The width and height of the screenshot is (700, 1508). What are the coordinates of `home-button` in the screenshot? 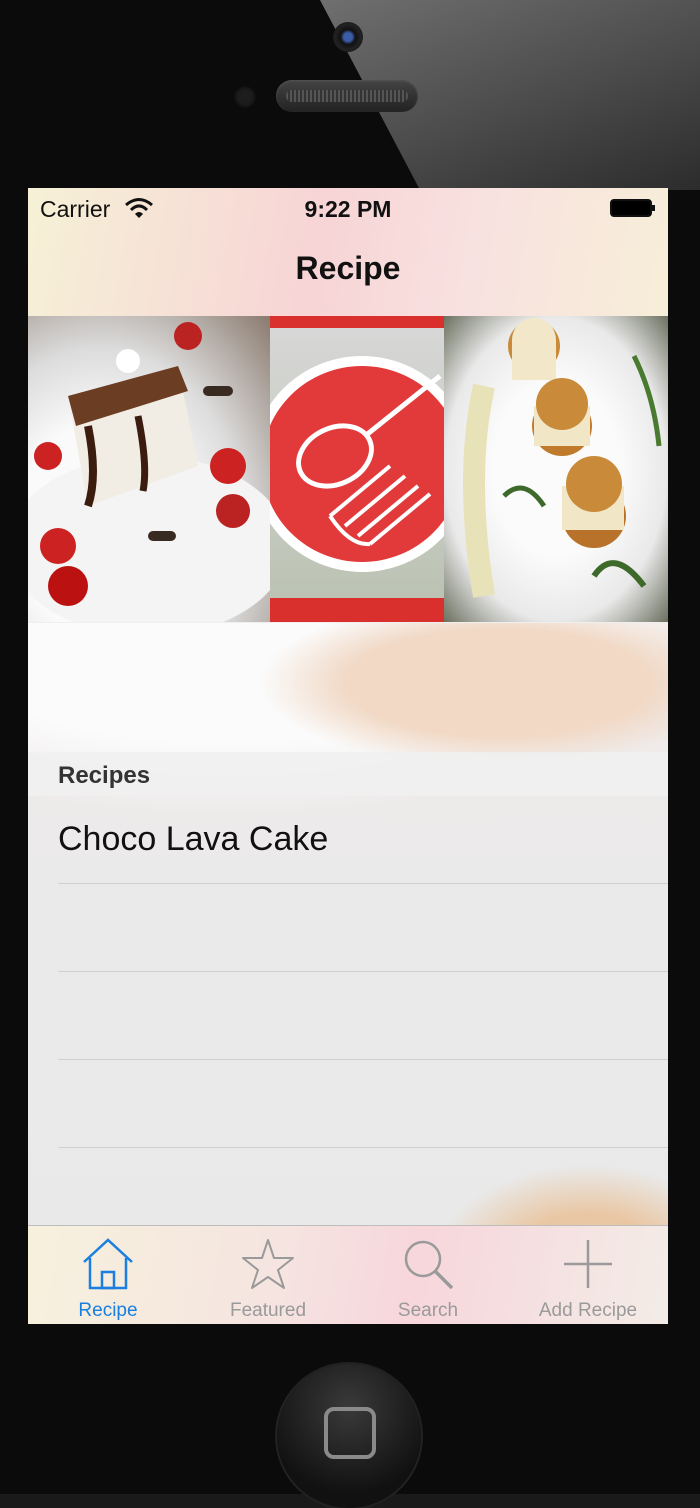 It's located at (349, 1436).